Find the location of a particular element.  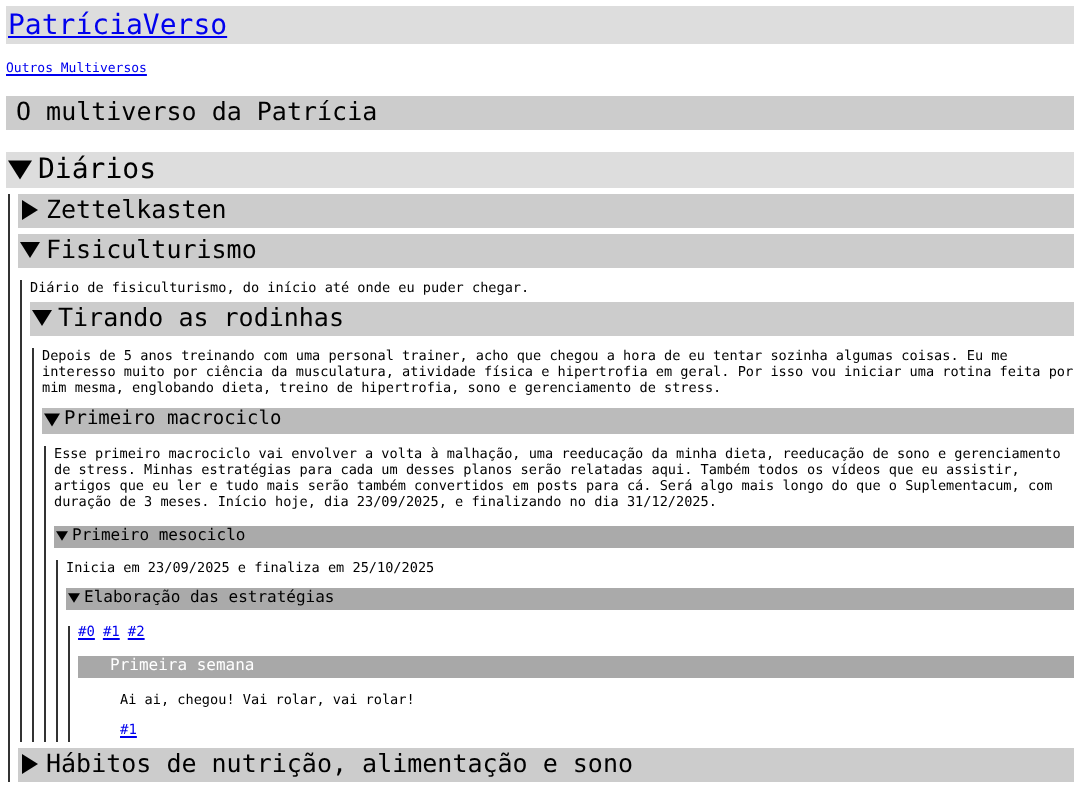

section-header: Primeiro macrociclo is located at coordinates (558, 420).